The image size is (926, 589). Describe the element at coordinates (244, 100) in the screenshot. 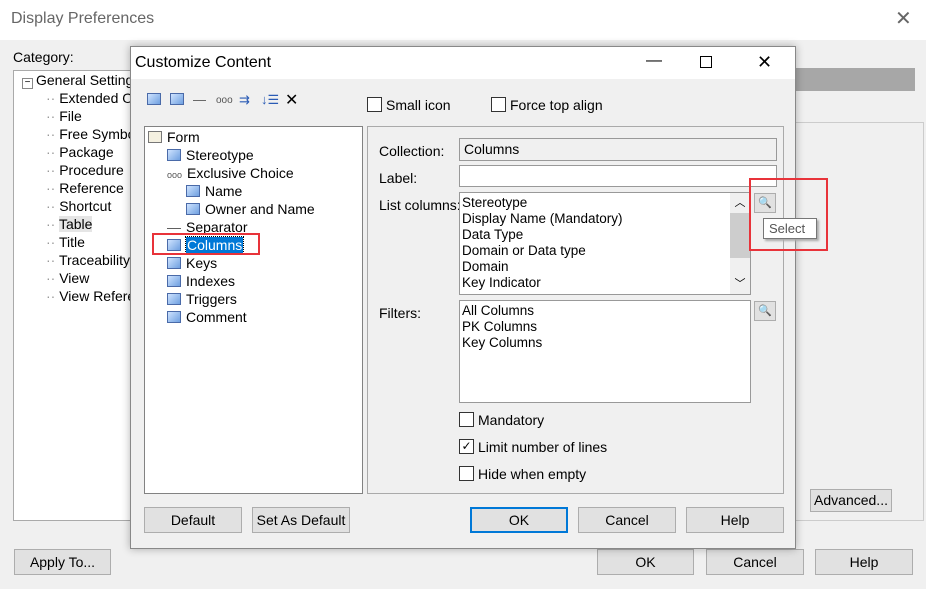

I see `indent-icon: ⇉` at that location.